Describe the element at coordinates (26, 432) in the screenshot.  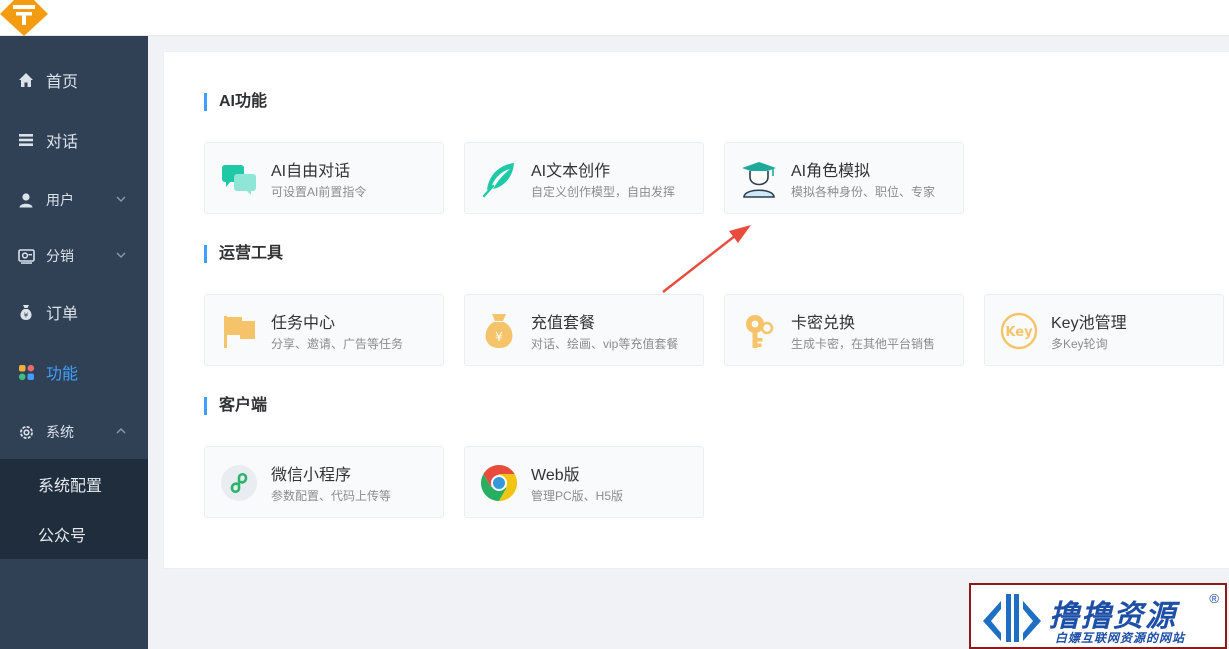
I see `gear-icon` at that location.